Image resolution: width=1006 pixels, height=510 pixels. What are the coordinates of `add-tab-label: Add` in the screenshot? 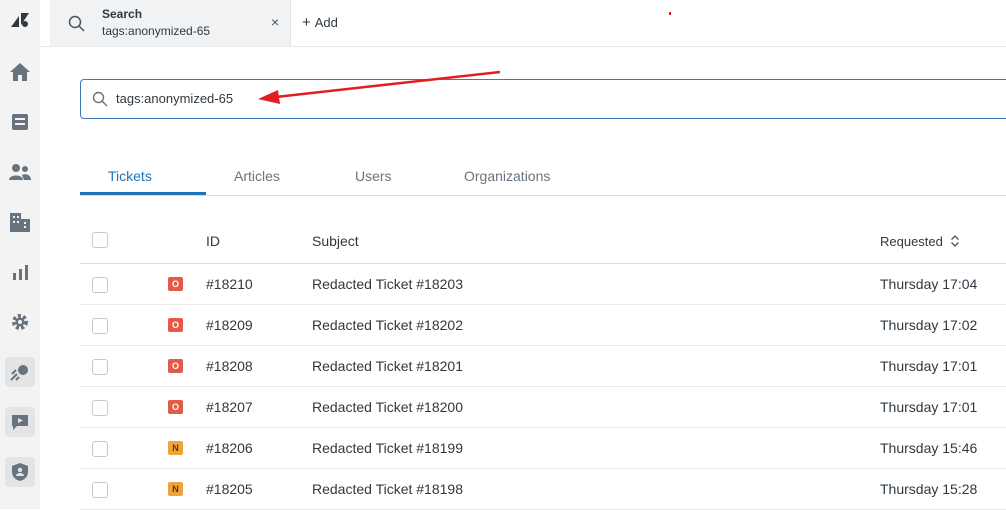 It's located at (326, 22).